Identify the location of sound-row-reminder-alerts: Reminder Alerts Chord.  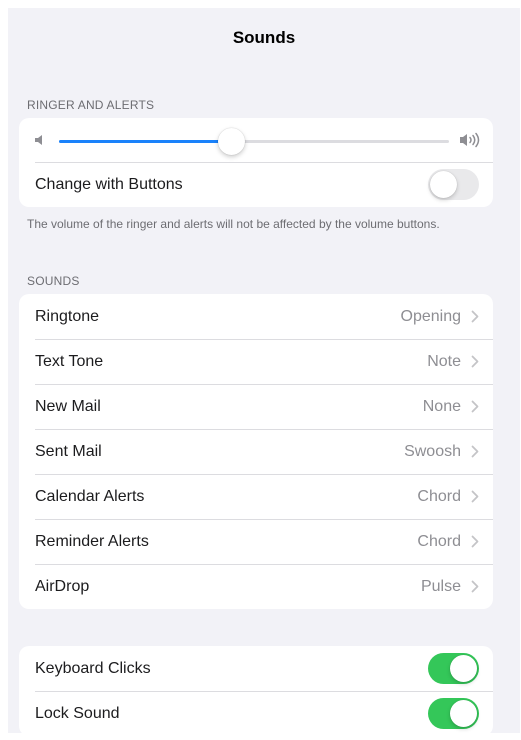
(256, 541).